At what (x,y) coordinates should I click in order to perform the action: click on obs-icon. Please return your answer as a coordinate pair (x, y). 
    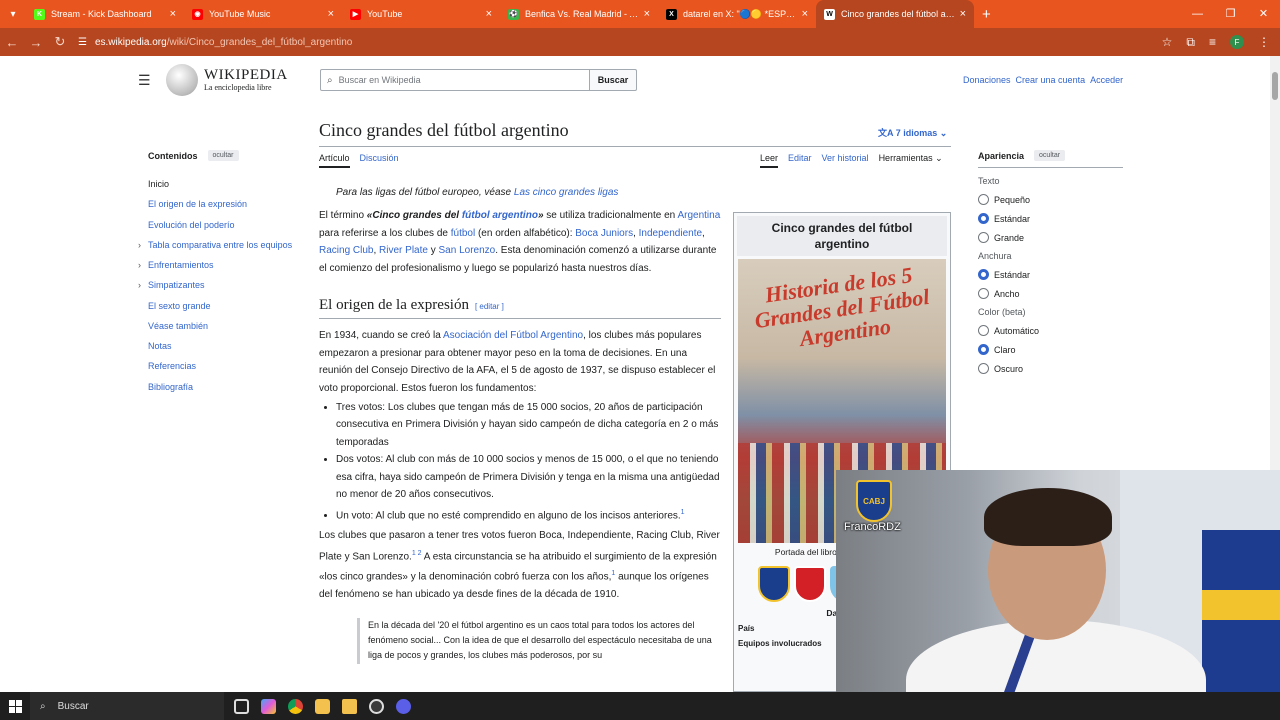
    Looking at the image, I should click on (376, 706).